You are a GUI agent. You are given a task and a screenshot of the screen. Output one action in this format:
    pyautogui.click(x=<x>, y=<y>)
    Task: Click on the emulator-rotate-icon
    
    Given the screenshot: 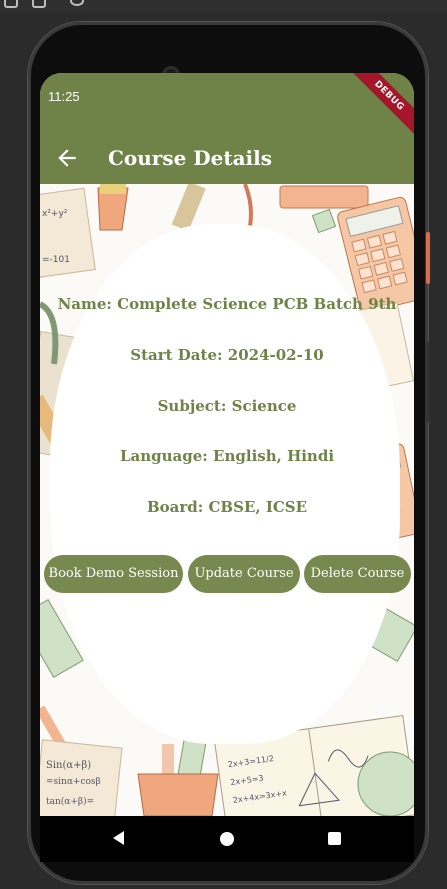 What is the action you would take?
    pyautogui.click(x=77, y=3)
    